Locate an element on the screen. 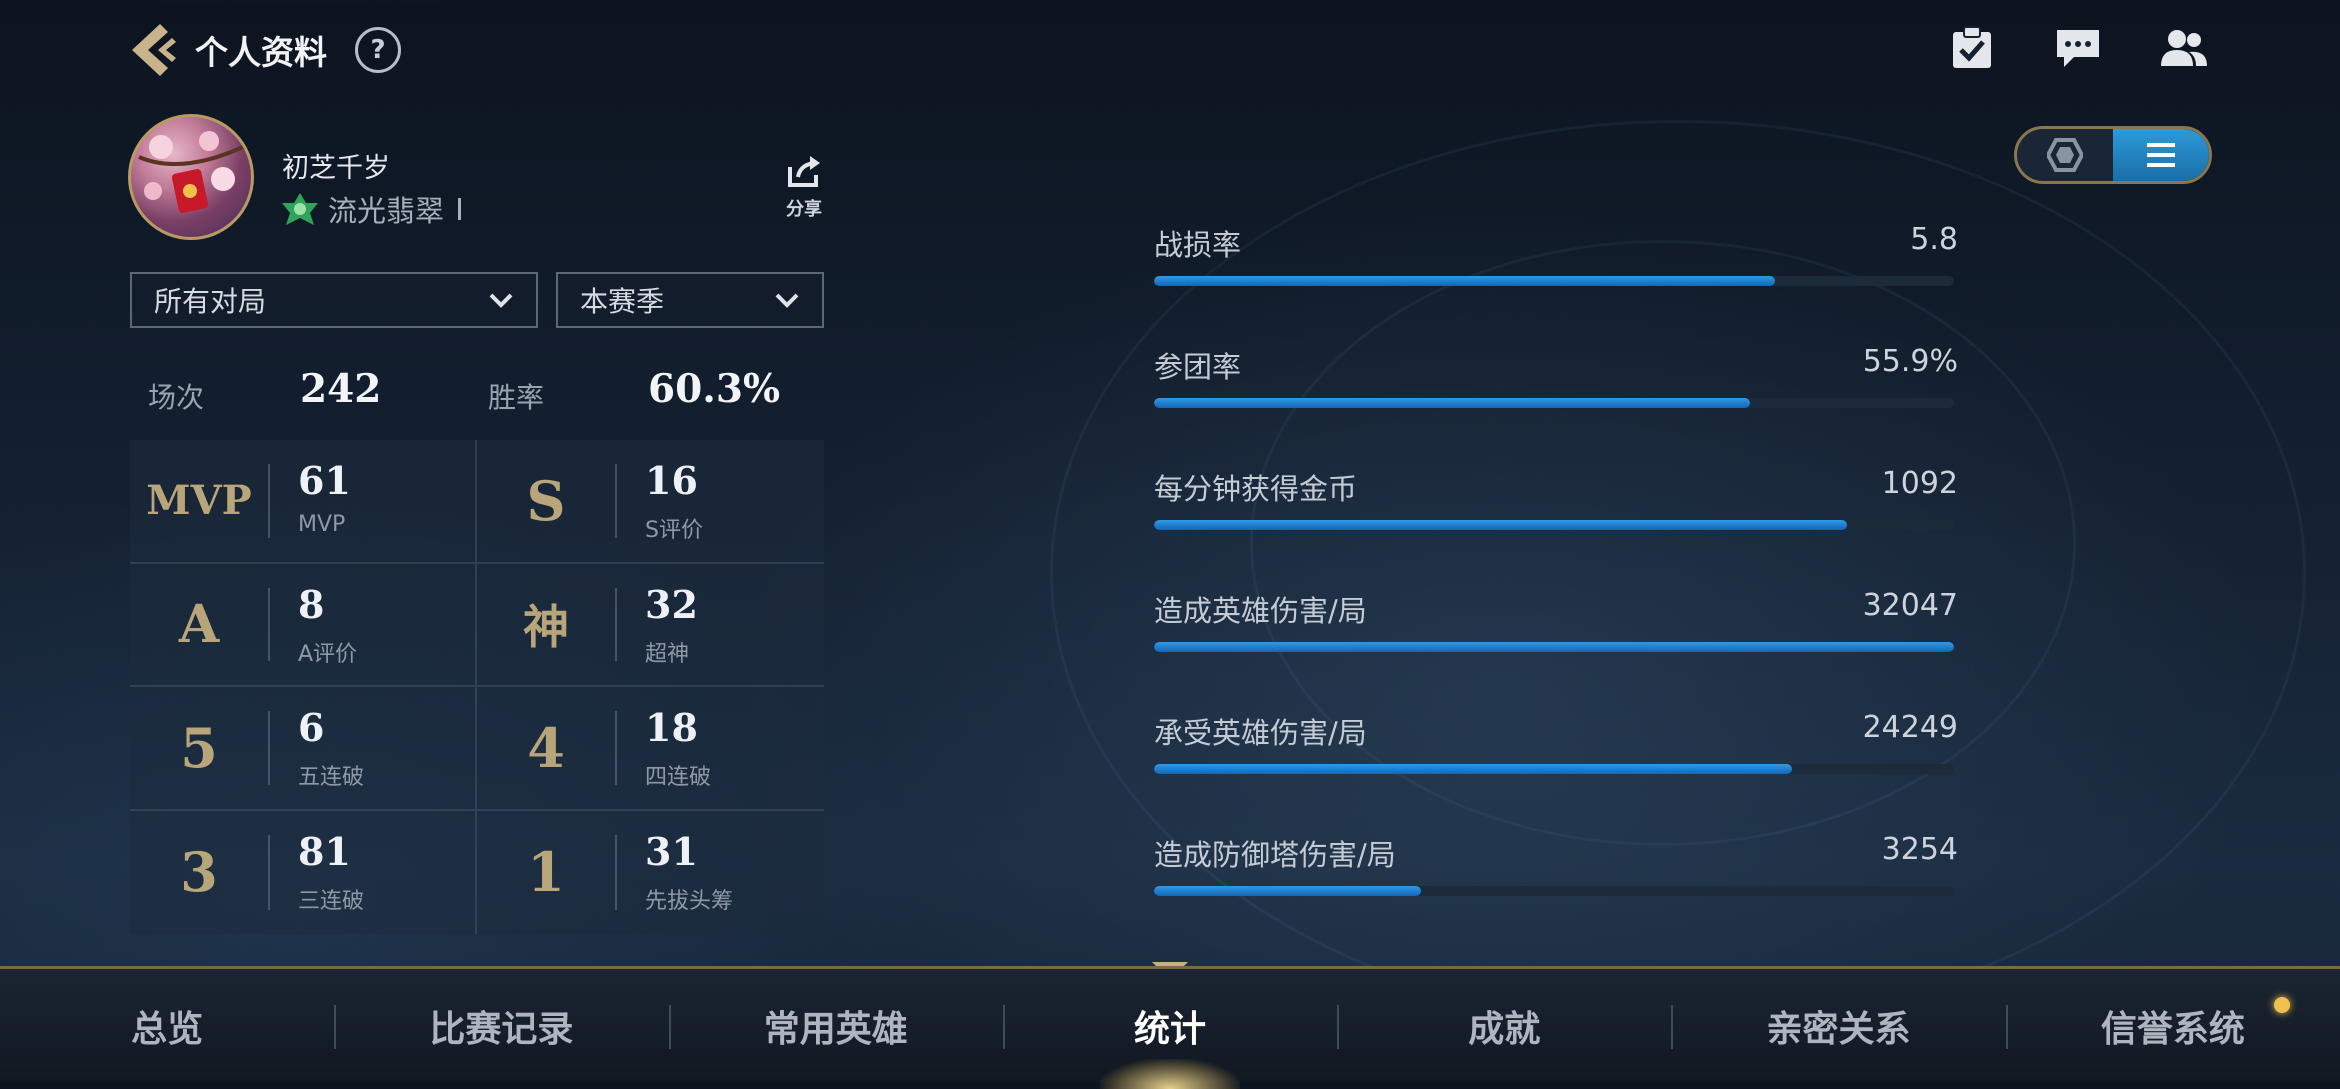  list-view-toggle is located at coordinates (2161, 155).